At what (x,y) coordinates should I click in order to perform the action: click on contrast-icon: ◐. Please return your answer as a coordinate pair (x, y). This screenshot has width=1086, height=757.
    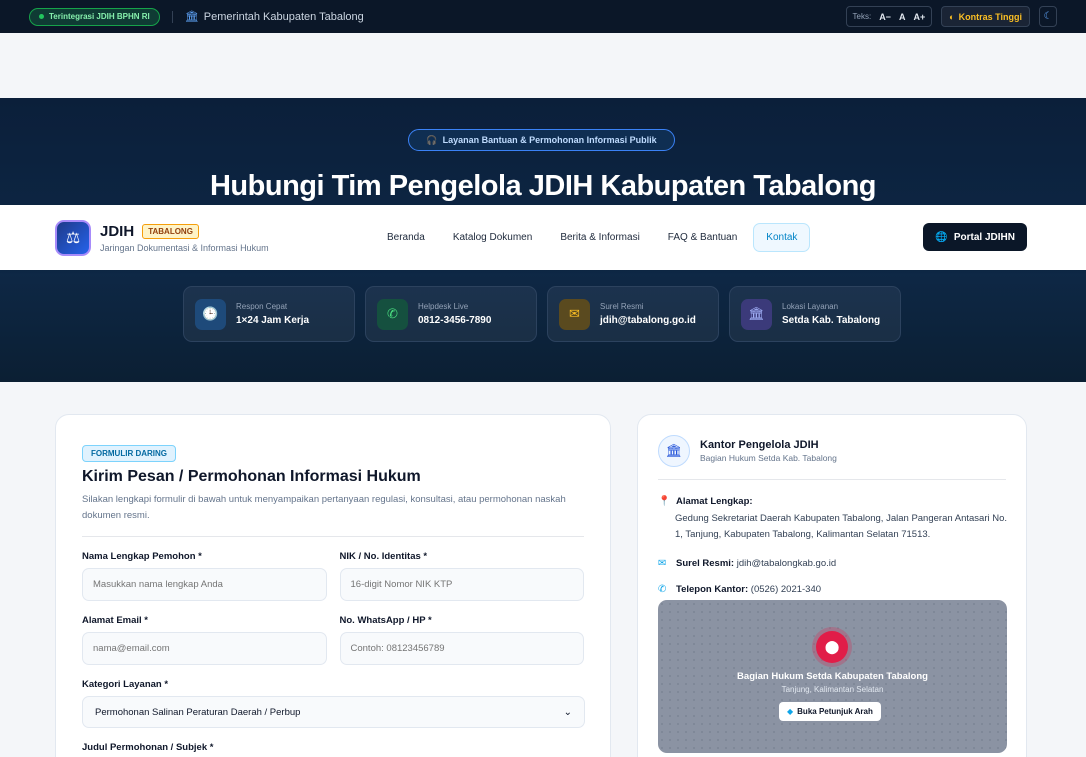
    Looking at the image, I should click on (952, 16).